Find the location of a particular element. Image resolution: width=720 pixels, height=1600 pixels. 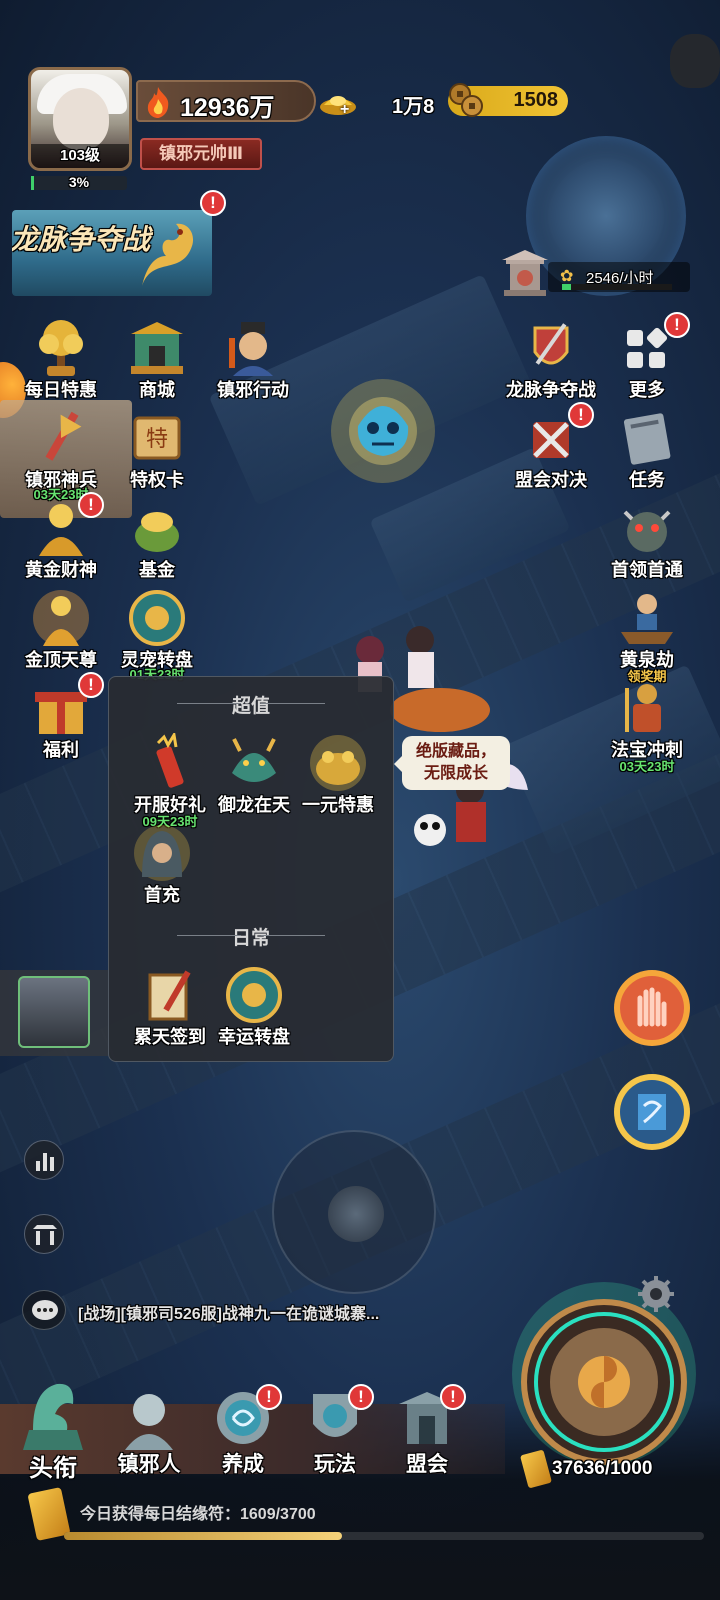

joystick-knob is located at coordinates (356, 1214).